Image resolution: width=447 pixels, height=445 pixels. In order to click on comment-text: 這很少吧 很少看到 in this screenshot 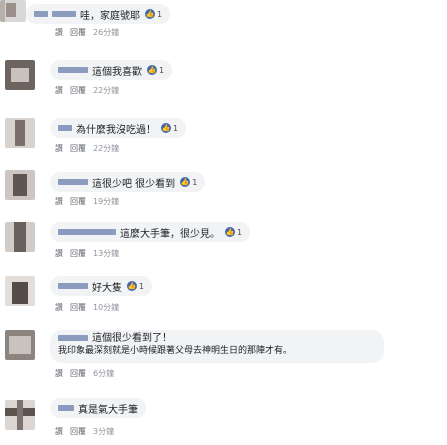, I will do `click(134, 184)`.